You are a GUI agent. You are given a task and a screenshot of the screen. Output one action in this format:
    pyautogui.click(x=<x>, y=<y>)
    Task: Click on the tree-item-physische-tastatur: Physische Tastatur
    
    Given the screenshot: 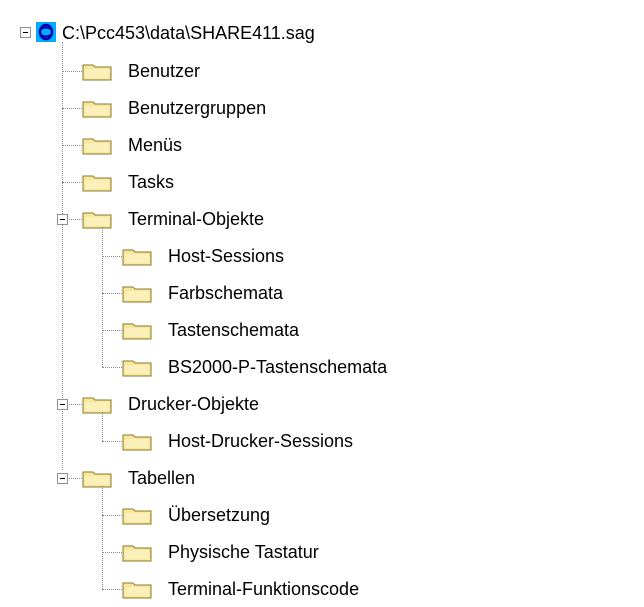 What is the action you would take?
    pyautogui.click(x=243, y=551)
    